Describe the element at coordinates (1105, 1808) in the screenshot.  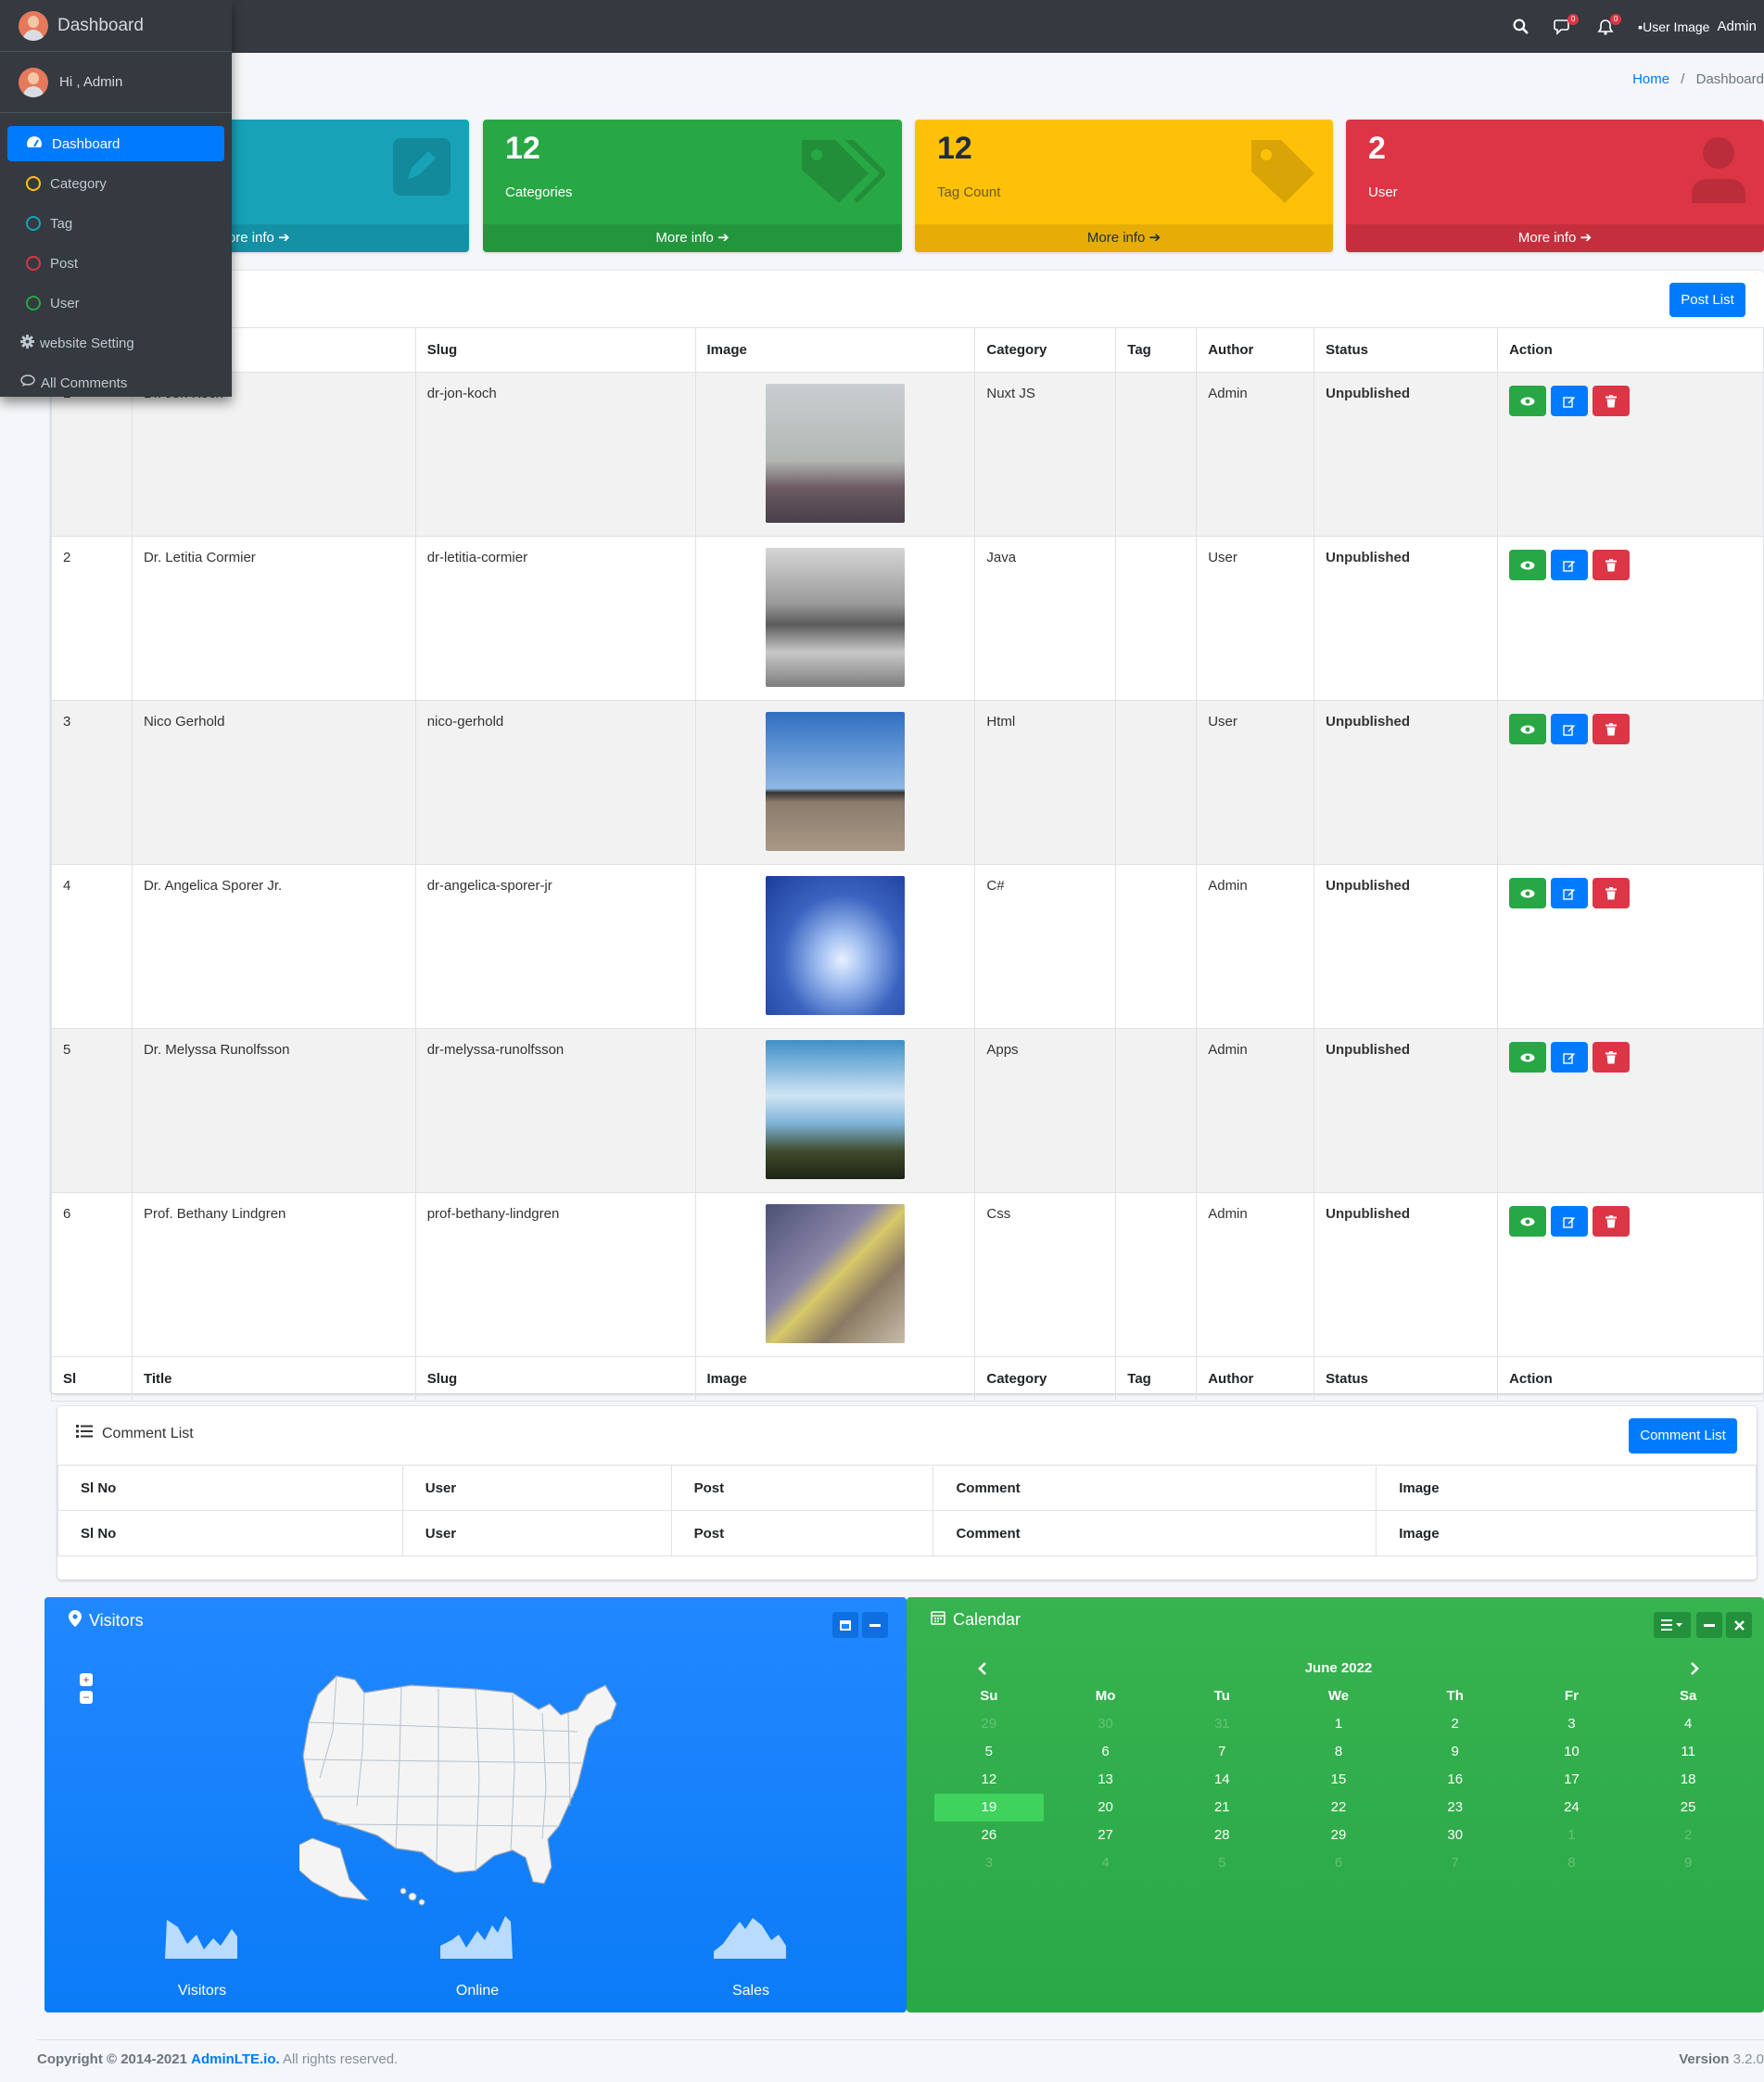
I see `calendar-day: 20` at that location.